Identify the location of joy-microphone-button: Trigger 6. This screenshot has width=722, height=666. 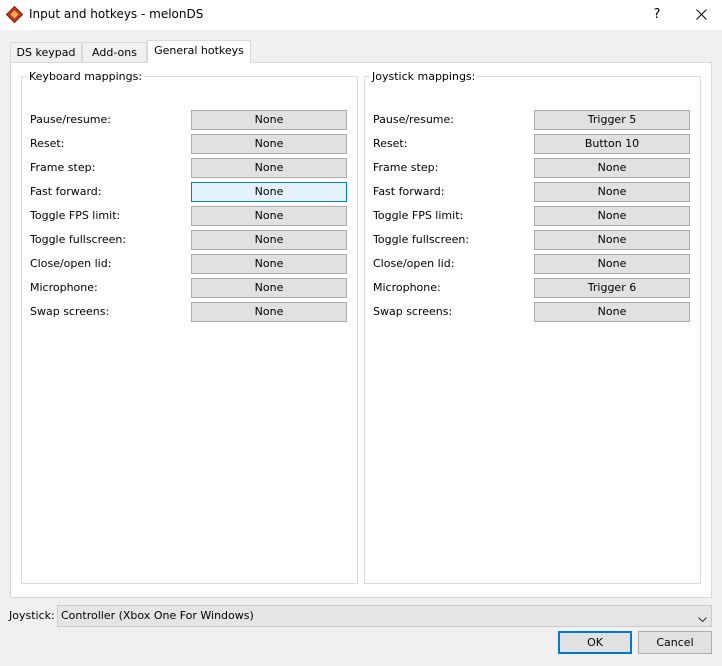
(612, 288).